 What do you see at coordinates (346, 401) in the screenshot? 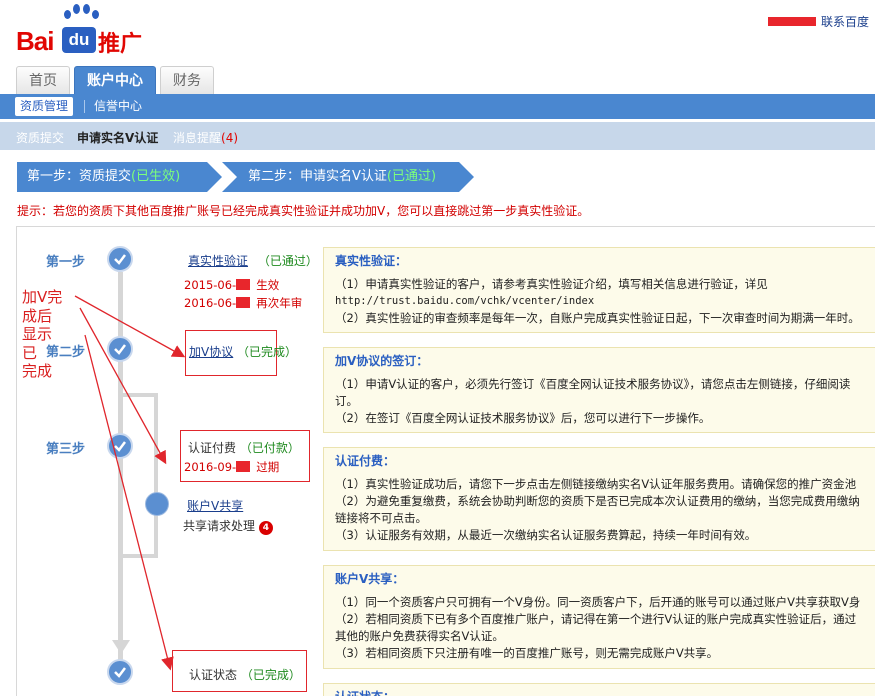
I see `panel-agreement-line2: 订。` at bounding box center [346, 401].